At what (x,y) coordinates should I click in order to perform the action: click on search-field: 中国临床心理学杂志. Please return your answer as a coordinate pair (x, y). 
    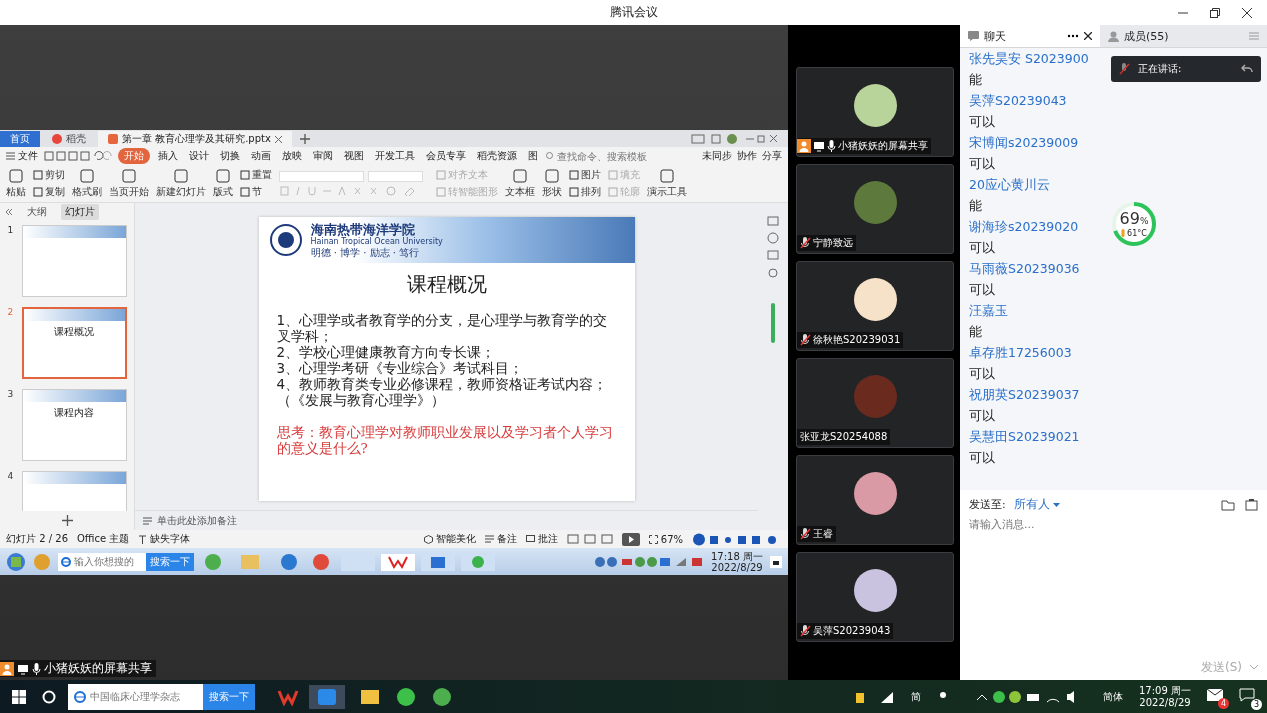
    Looking at the image, I should click on (135, 696).